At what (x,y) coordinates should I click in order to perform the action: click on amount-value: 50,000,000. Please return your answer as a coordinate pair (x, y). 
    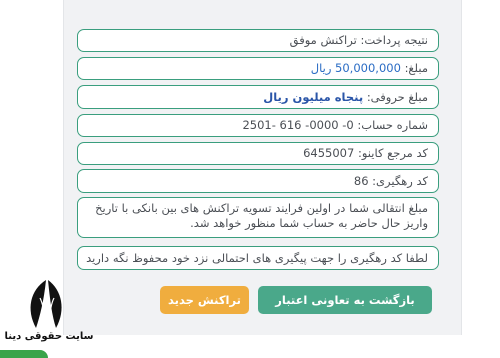
    Looking at the image, I should click on (368, 68).